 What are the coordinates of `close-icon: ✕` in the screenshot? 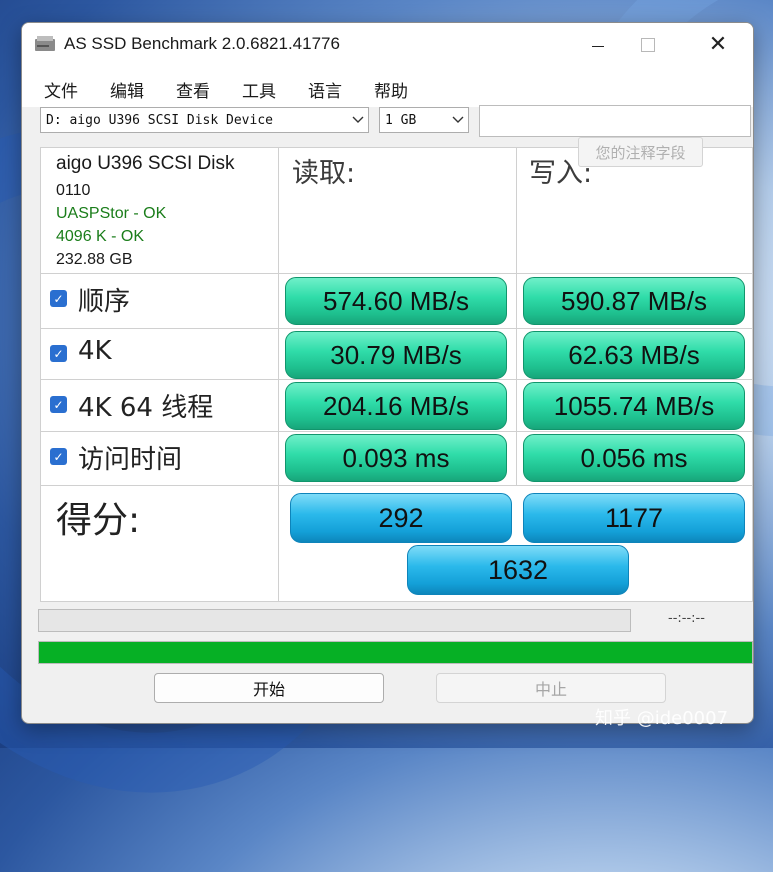 It's located at (718, 44).